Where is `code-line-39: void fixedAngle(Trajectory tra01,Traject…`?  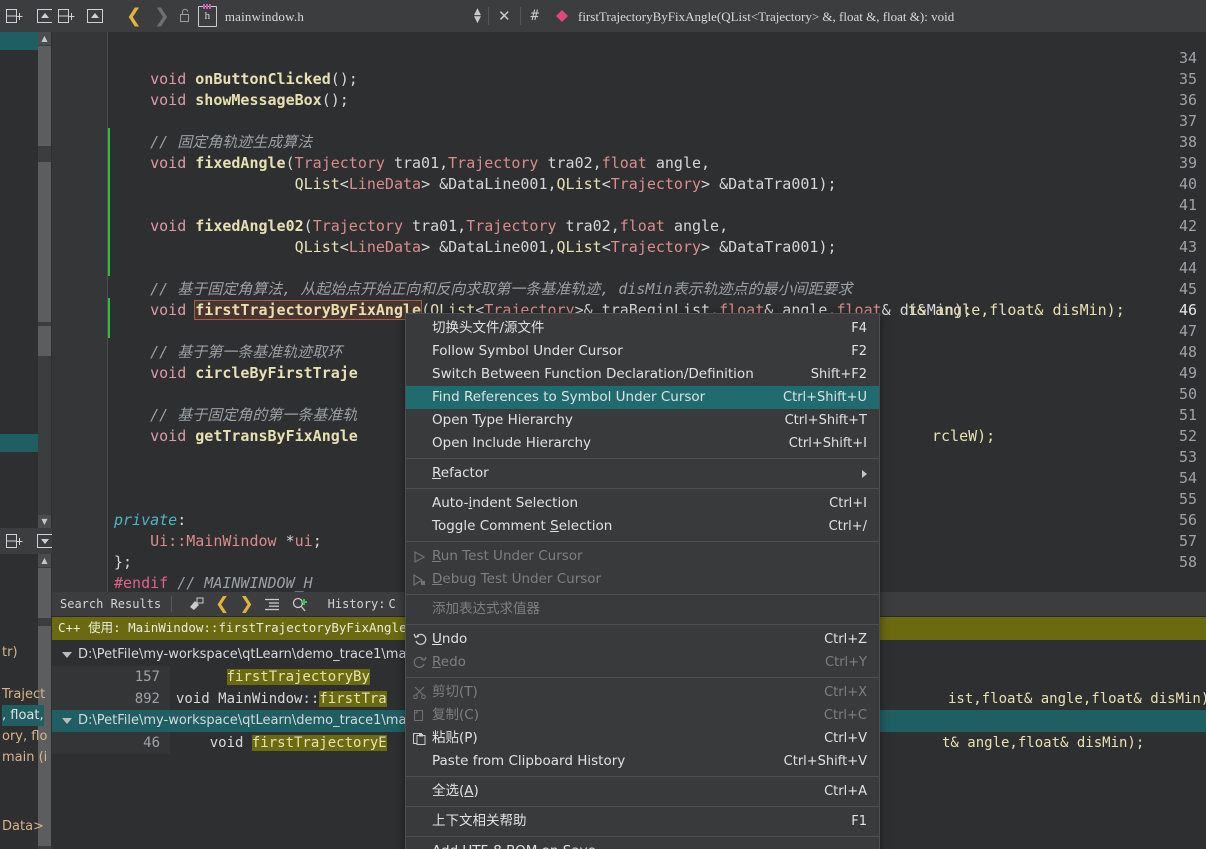 code-line-39: void fixedAngle(Trajectory tra01,Traject… is located at coordinates (412, 163).